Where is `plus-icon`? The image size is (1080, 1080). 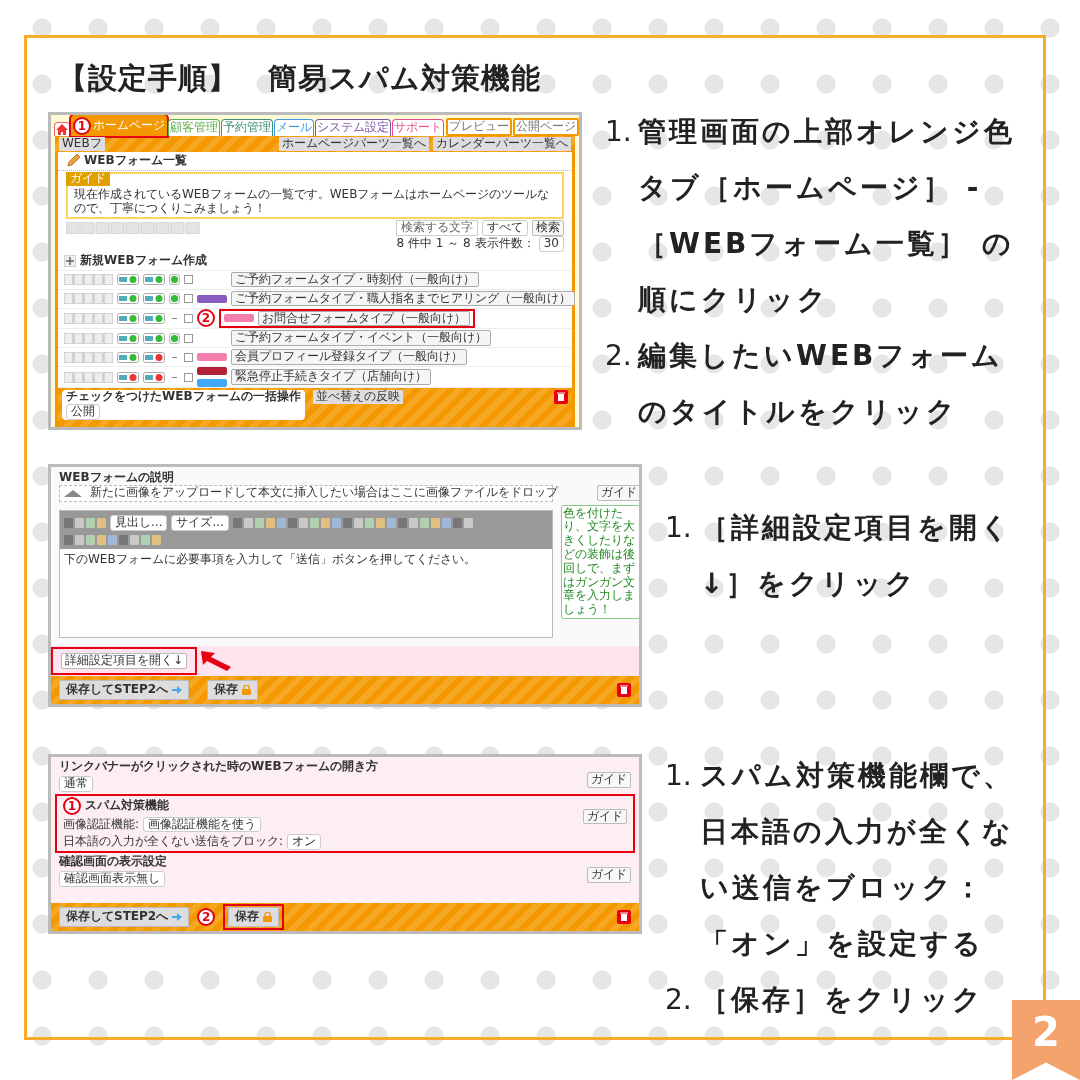
plus-icon is located at coordinates (70, 260).